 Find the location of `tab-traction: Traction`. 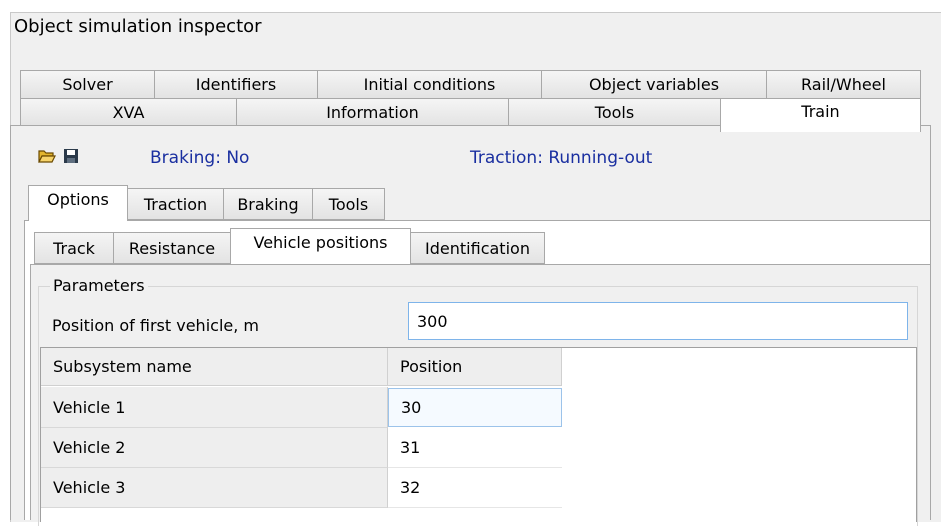

tab-traction: Traction is located at coordinates (175, 204).